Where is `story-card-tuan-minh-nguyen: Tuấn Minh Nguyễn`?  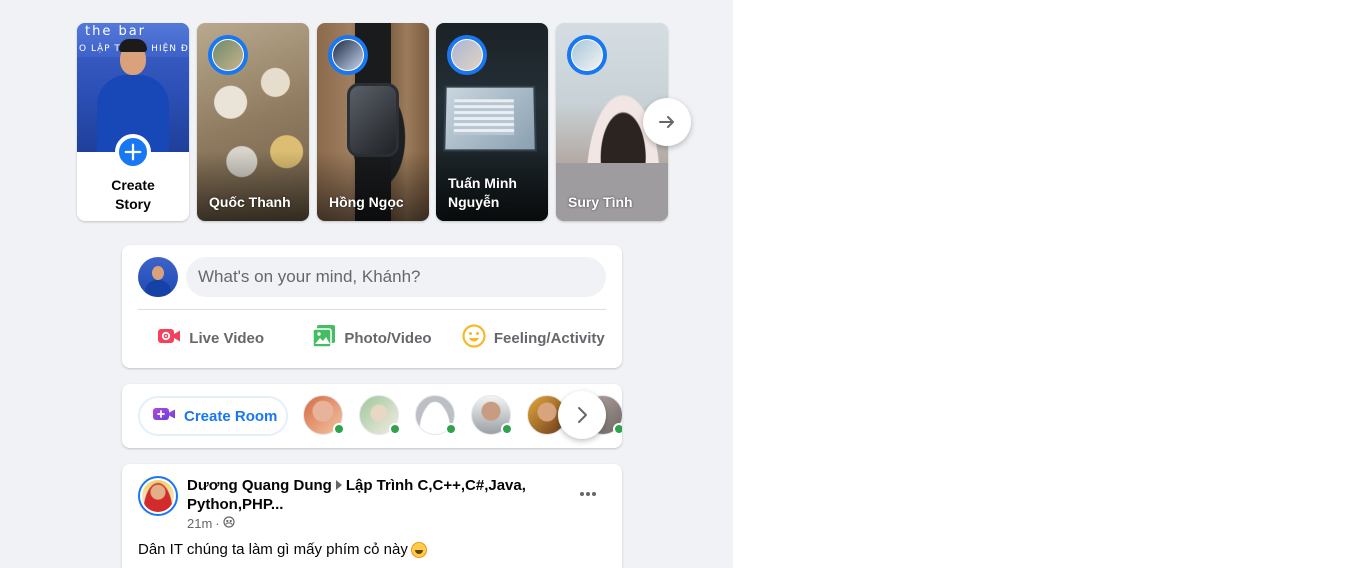 story-card-tuan-minh-nguyen: Tuấn Minh Nguyễn is located at coordinates (492, 122).